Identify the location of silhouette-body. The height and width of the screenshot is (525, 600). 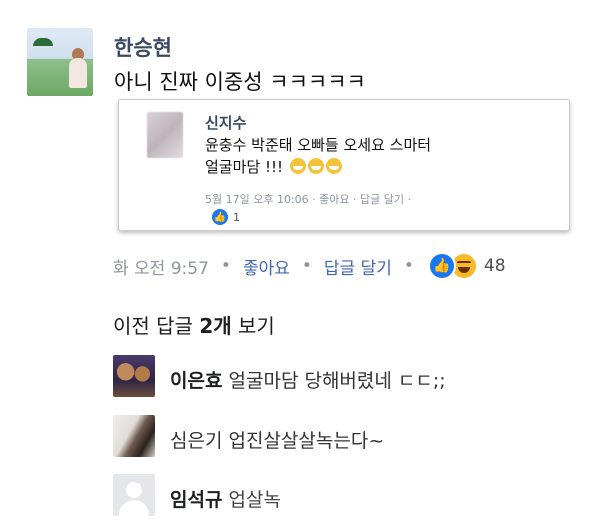
(134, 508).